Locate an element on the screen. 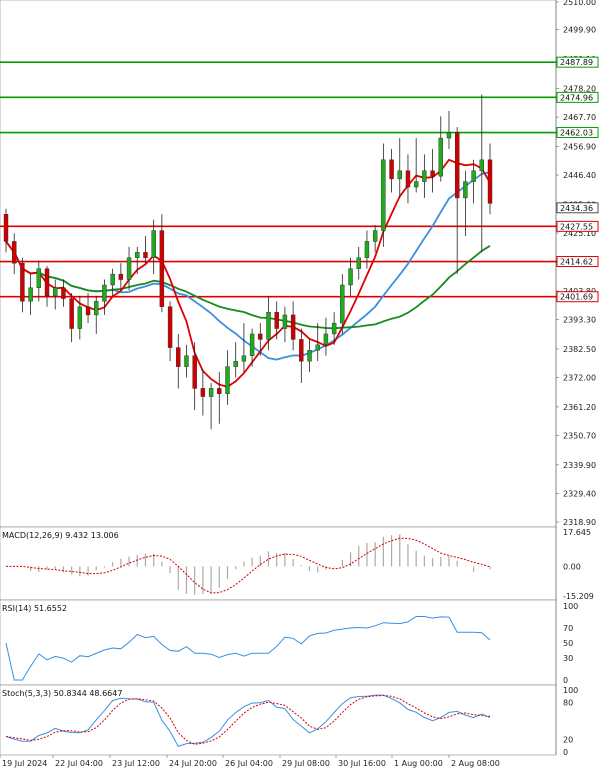 This screenshot has width=600, height=771. y-tick-label: 2350.70 is located at coordinates (579, 435).